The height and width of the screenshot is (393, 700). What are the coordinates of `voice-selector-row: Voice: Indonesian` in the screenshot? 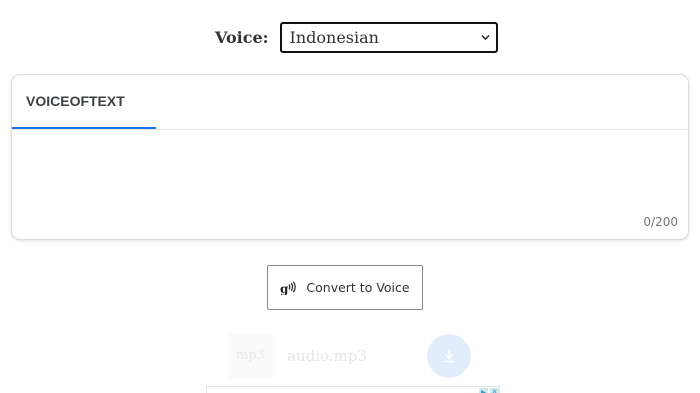 It's located at (356, 37).